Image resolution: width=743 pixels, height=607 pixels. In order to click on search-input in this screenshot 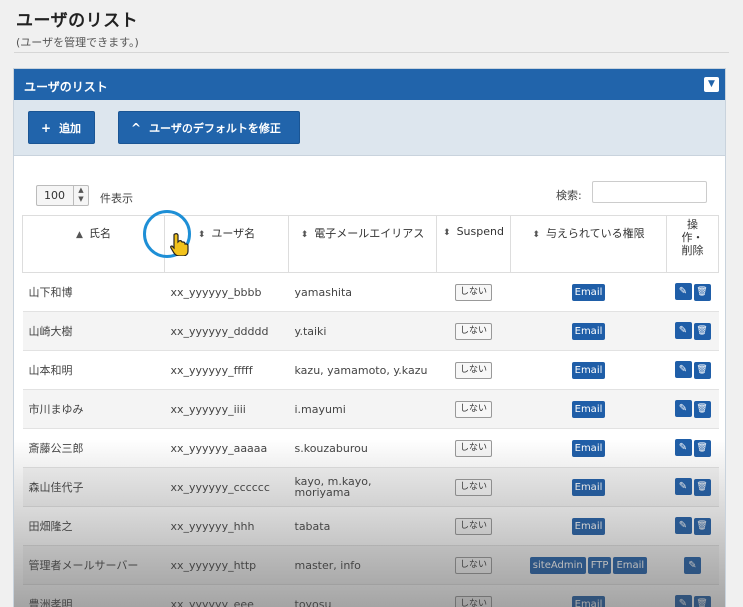, I will do `click(649, 192)`.